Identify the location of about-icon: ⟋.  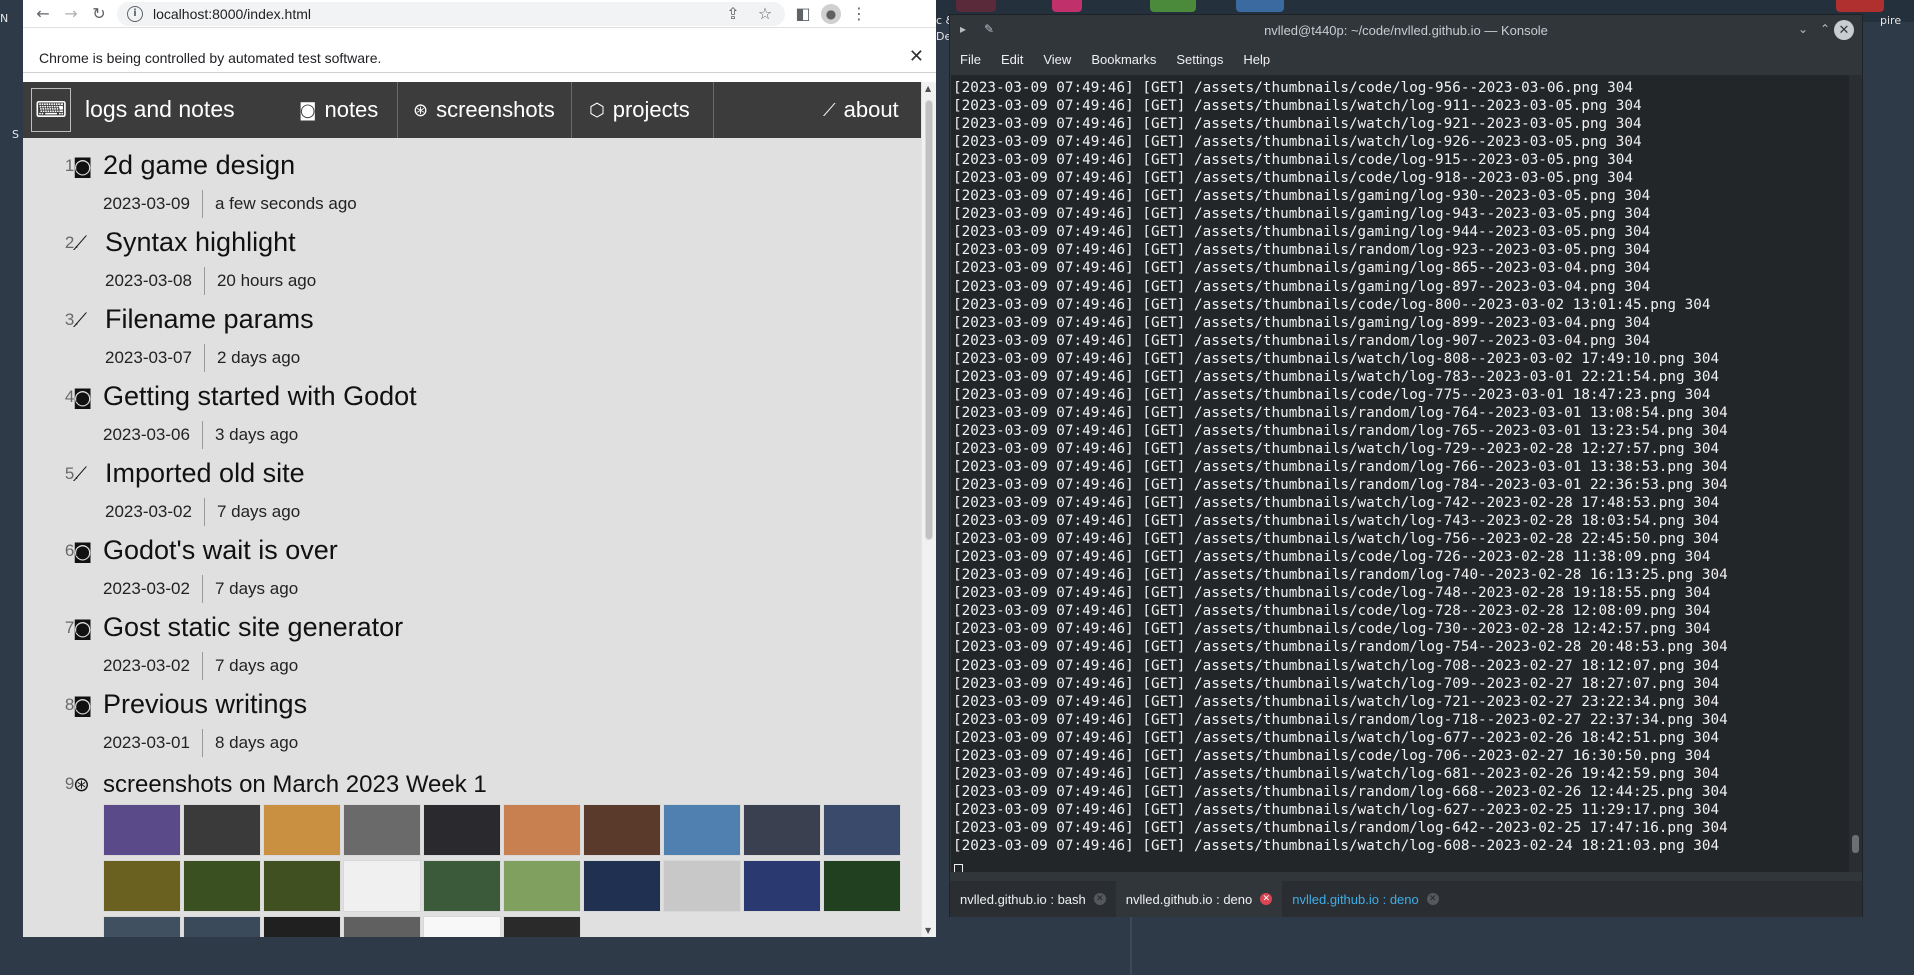
(80, 243).